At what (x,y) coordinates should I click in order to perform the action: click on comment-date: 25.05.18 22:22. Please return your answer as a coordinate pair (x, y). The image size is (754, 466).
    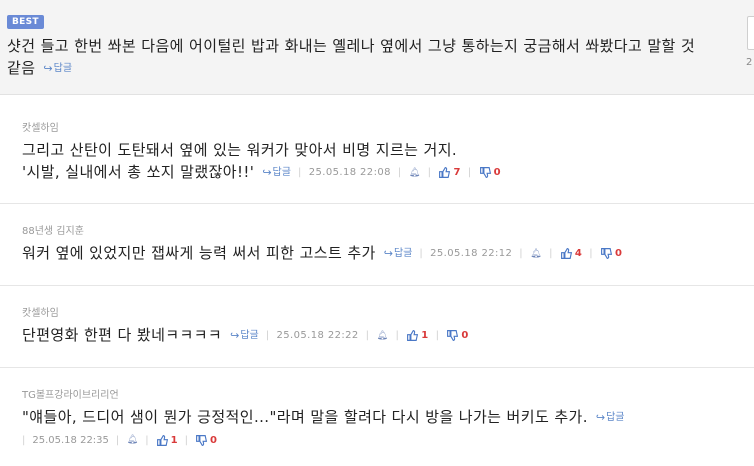
    Looking at the image, I should click on (317, 335).